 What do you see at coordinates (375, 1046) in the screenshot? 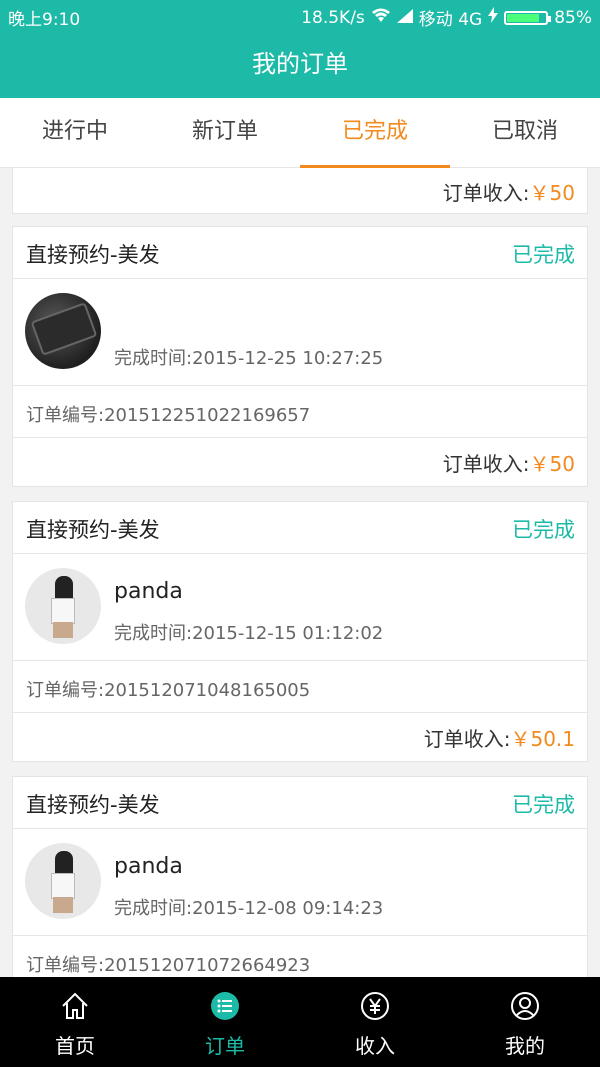
I see `nav-label: 收入` at bounding box center [375, 1046].